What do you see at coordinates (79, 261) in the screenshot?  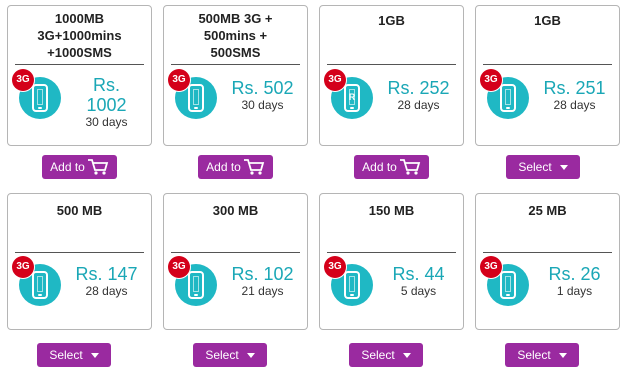 I see `package-card-5: 500 MB 3G Rs. 147 28 days` at bounding box center [79, 261].